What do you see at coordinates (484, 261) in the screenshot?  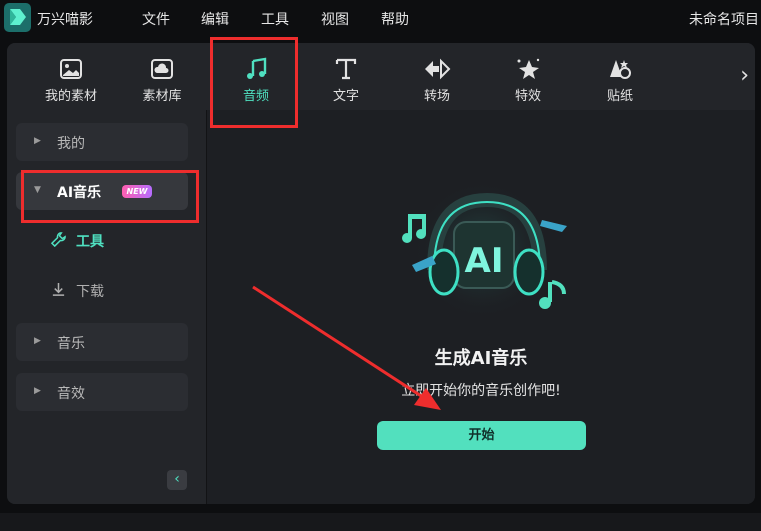 I see `hero-ai-text: AI` at bounding box center [484, 261].